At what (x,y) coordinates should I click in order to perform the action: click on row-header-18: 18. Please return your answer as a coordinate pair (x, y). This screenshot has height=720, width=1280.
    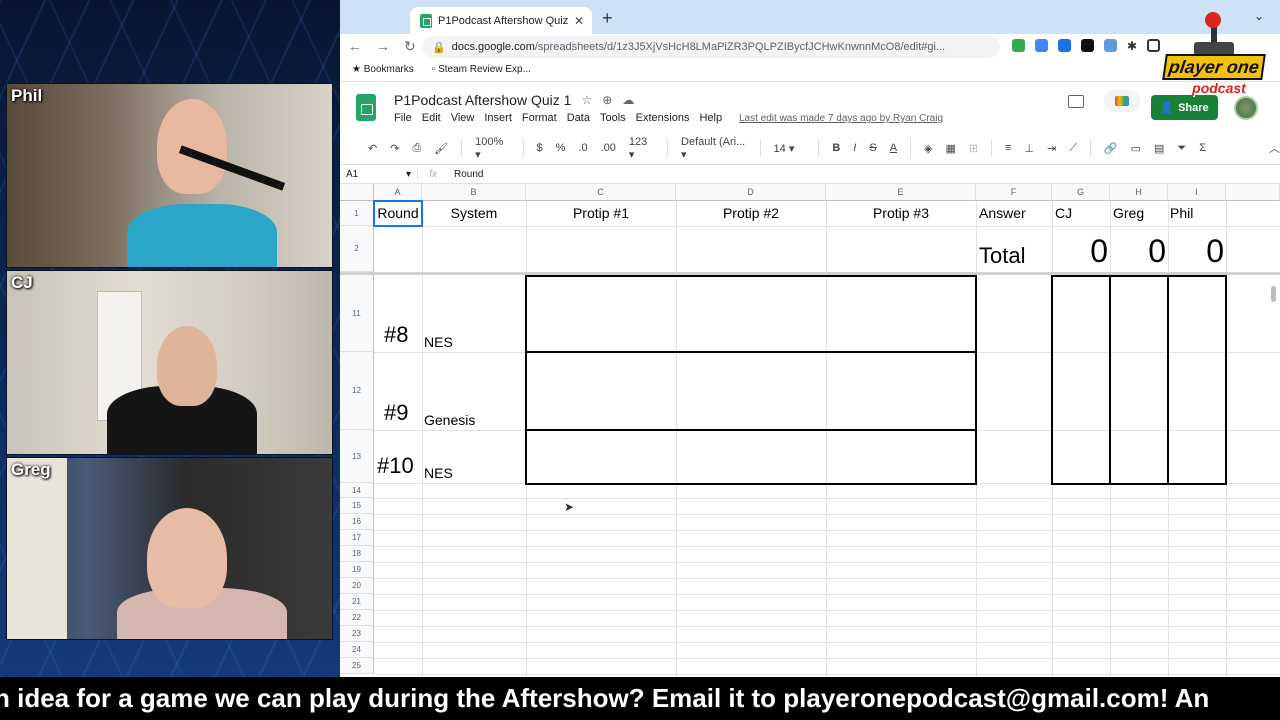
    Looking at the image, I should click on (357, 554).